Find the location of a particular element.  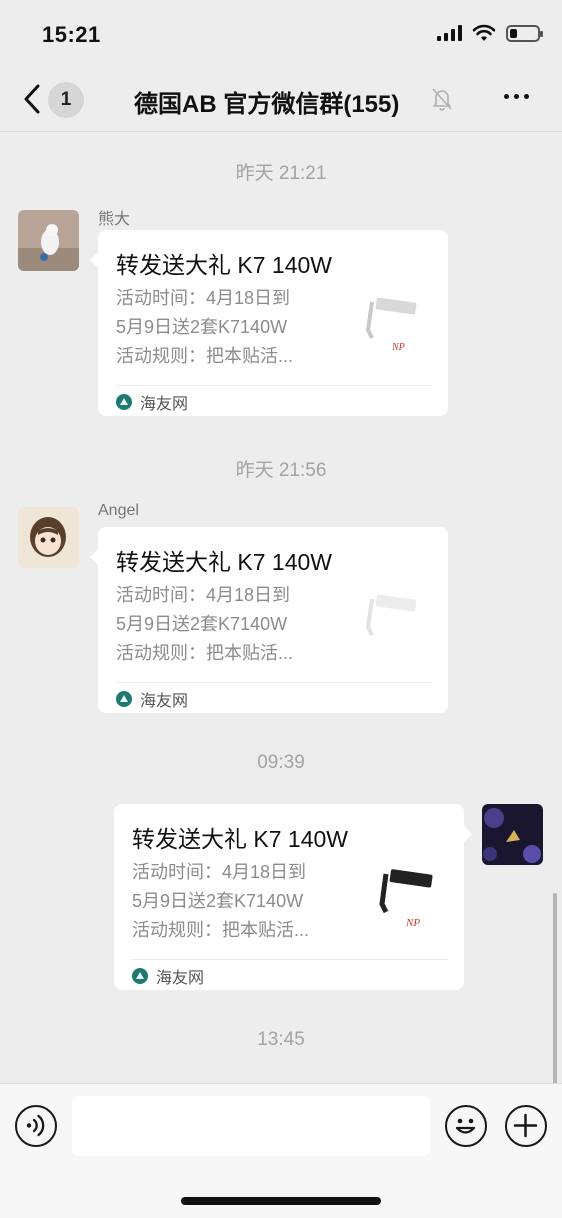

status-bar: 15:21 is located at coordinates (281, 33).